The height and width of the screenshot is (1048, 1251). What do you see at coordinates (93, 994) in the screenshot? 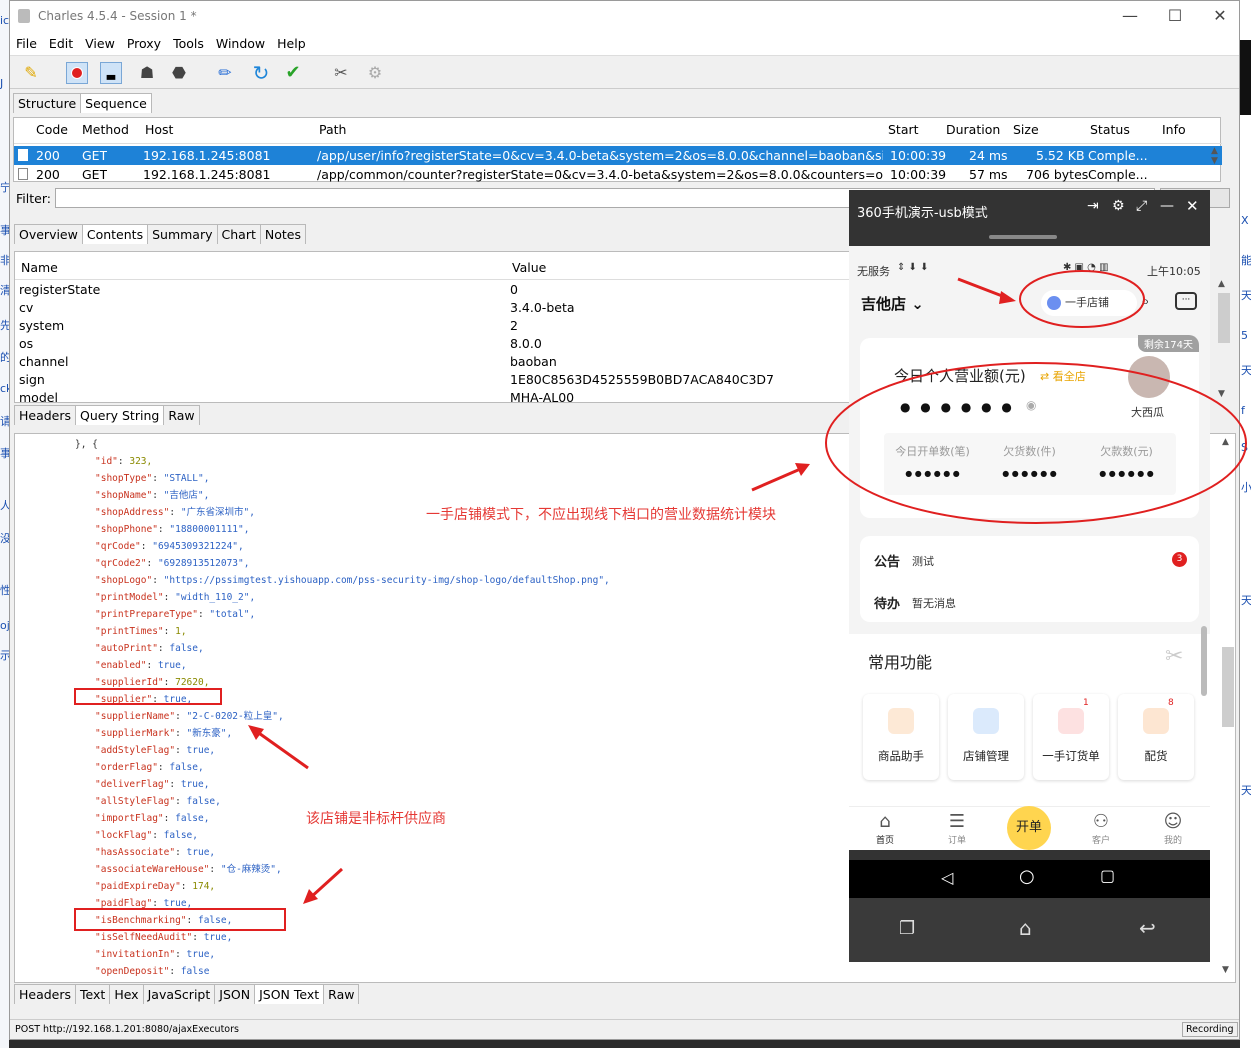
I see `tab-text: Text` at bounding box center [93, 994].